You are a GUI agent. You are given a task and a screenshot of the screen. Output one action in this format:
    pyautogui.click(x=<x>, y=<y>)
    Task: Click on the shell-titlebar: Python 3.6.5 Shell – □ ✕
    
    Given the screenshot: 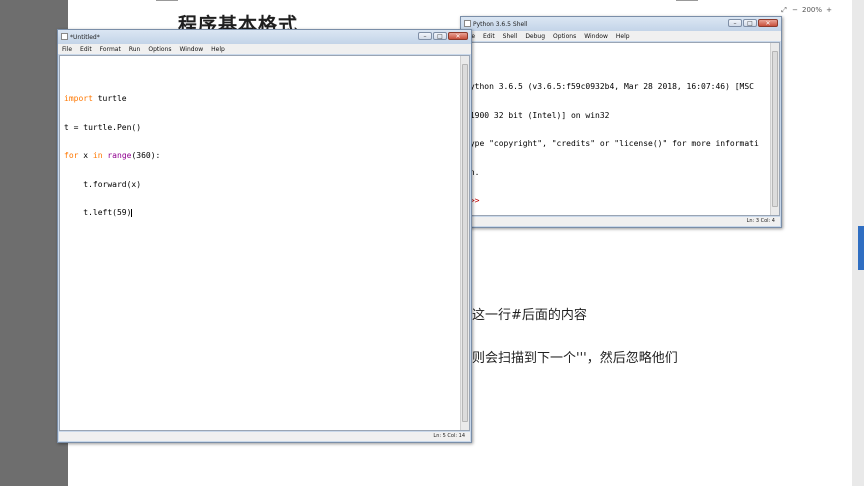 What is the action you would take?
    pyautogui.click(x=621, y=24)
    